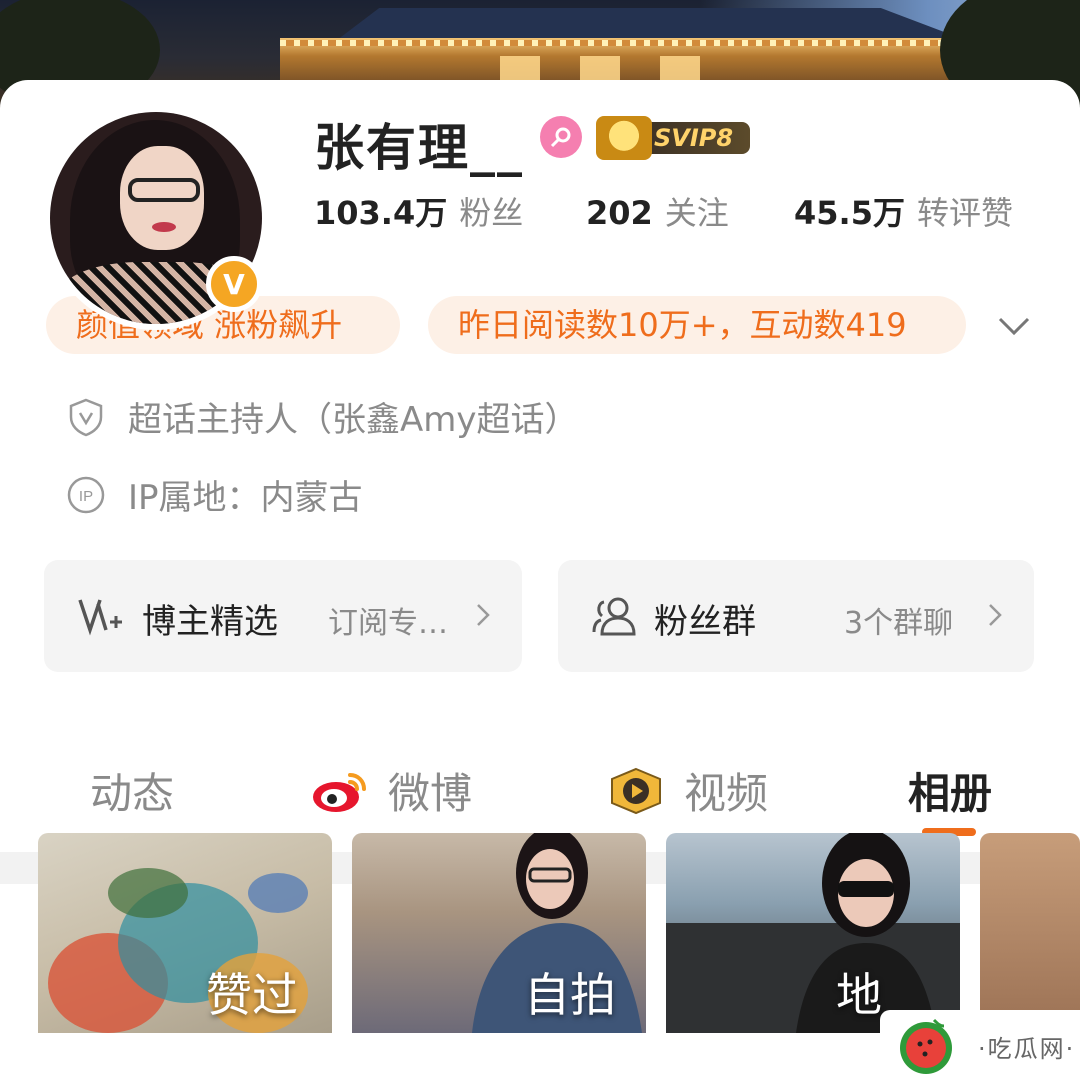  Describe the element at coordinates (353, 420) in the screenshot. I see `super-host-text: 超话主持人（张鑫Amy超话）` at that location.